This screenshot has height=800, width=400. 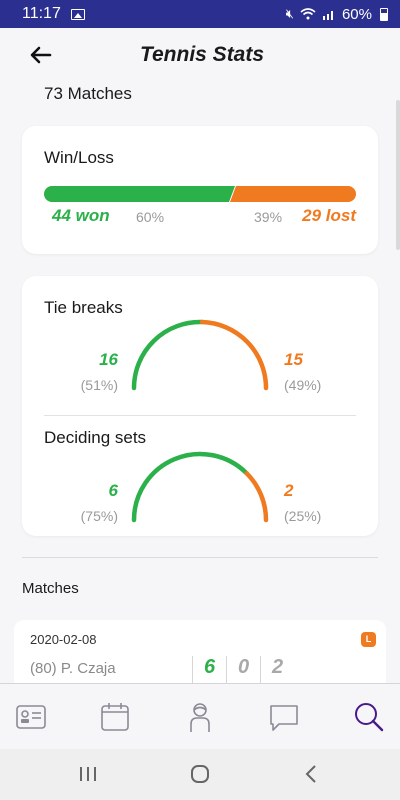 I want to click on scroll-indicator, so click(x=398, y=175).